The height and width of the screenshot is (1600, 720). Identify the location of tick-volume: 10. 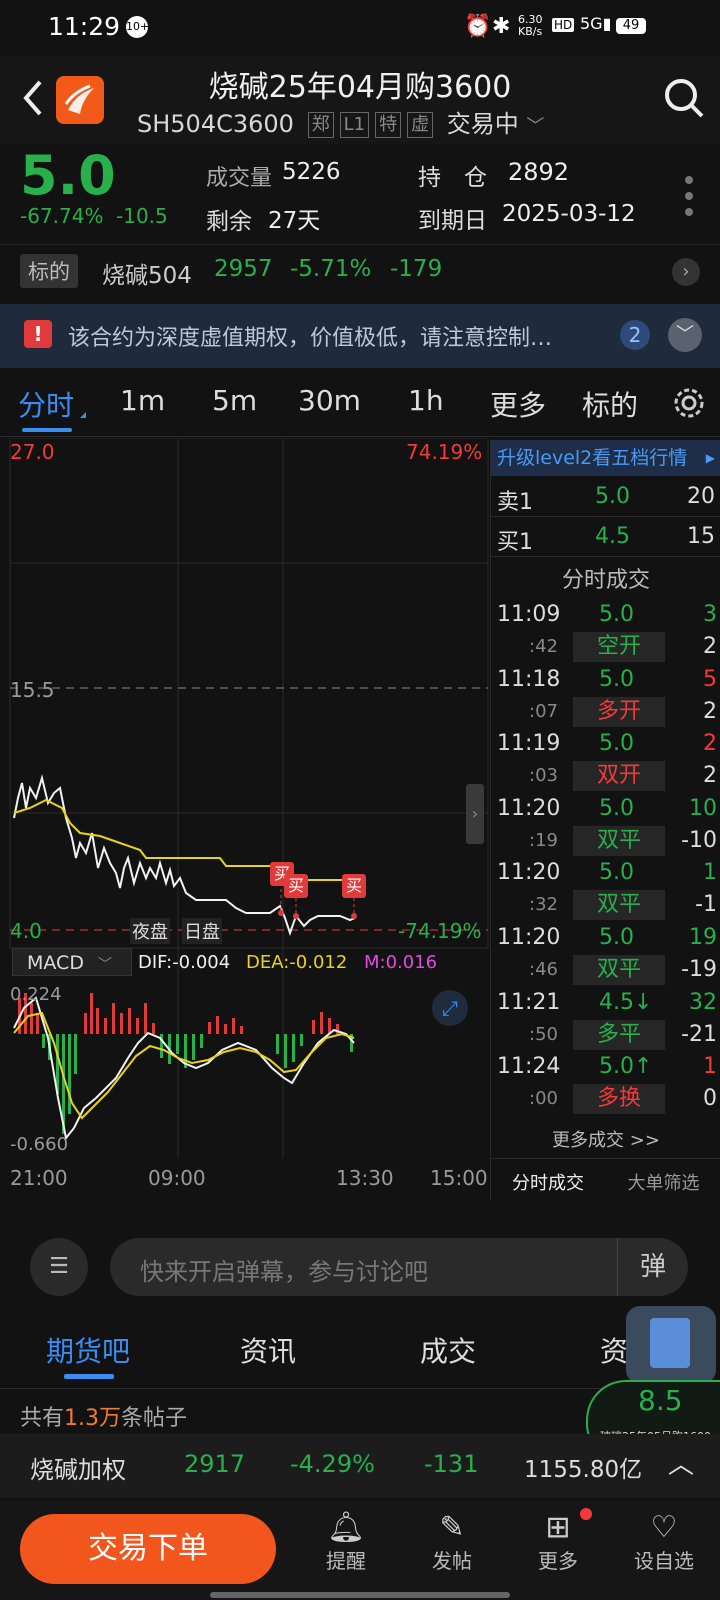
(703, 808).